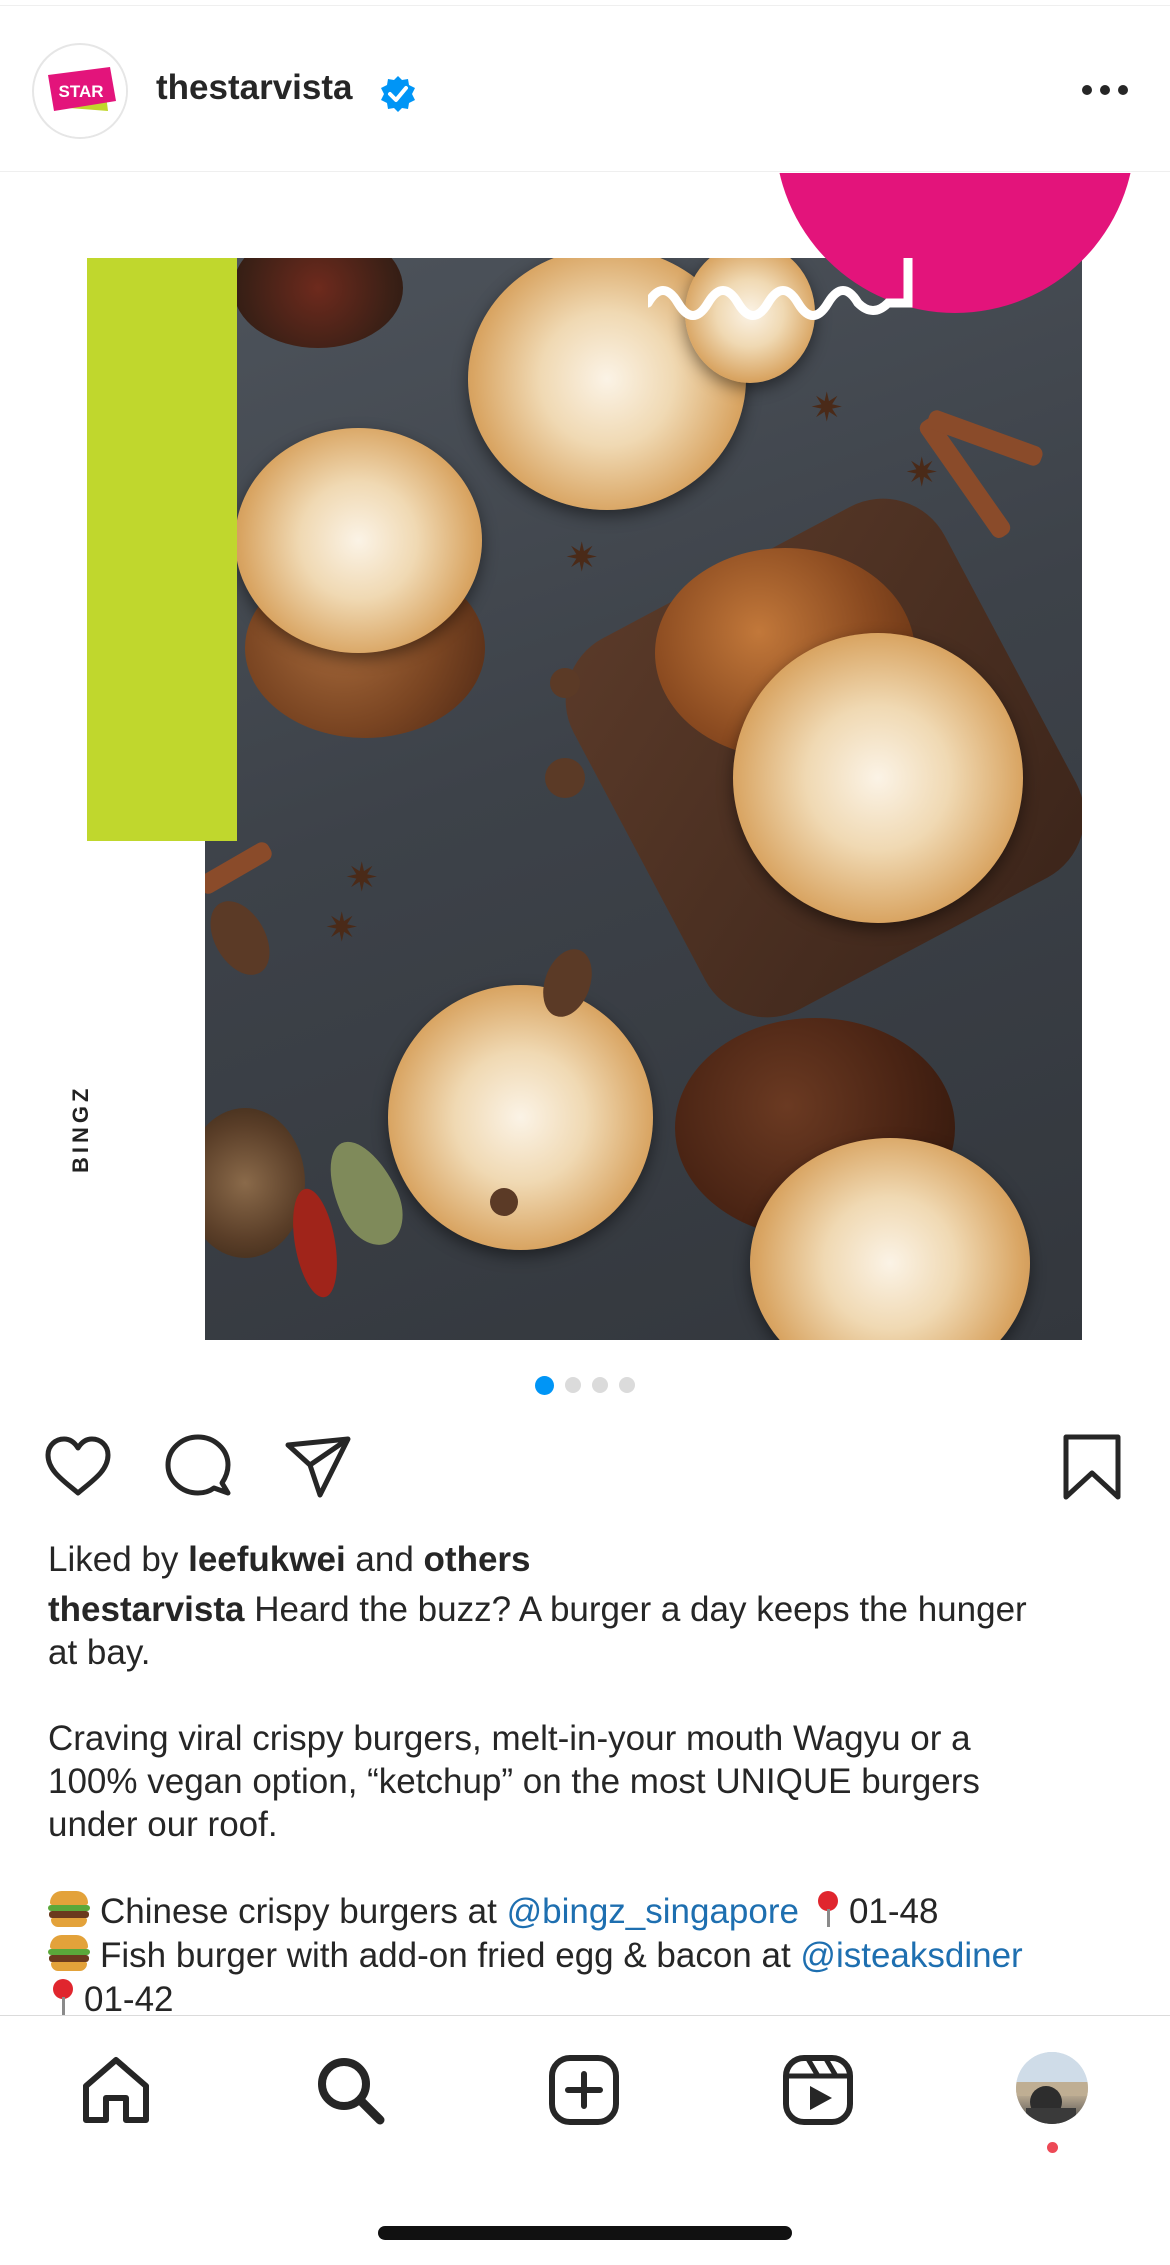  What do you see at coordinates (129, 1999) in the screenshot?
I see `unit-number: 01-42` at bounding box center [129, 1999].